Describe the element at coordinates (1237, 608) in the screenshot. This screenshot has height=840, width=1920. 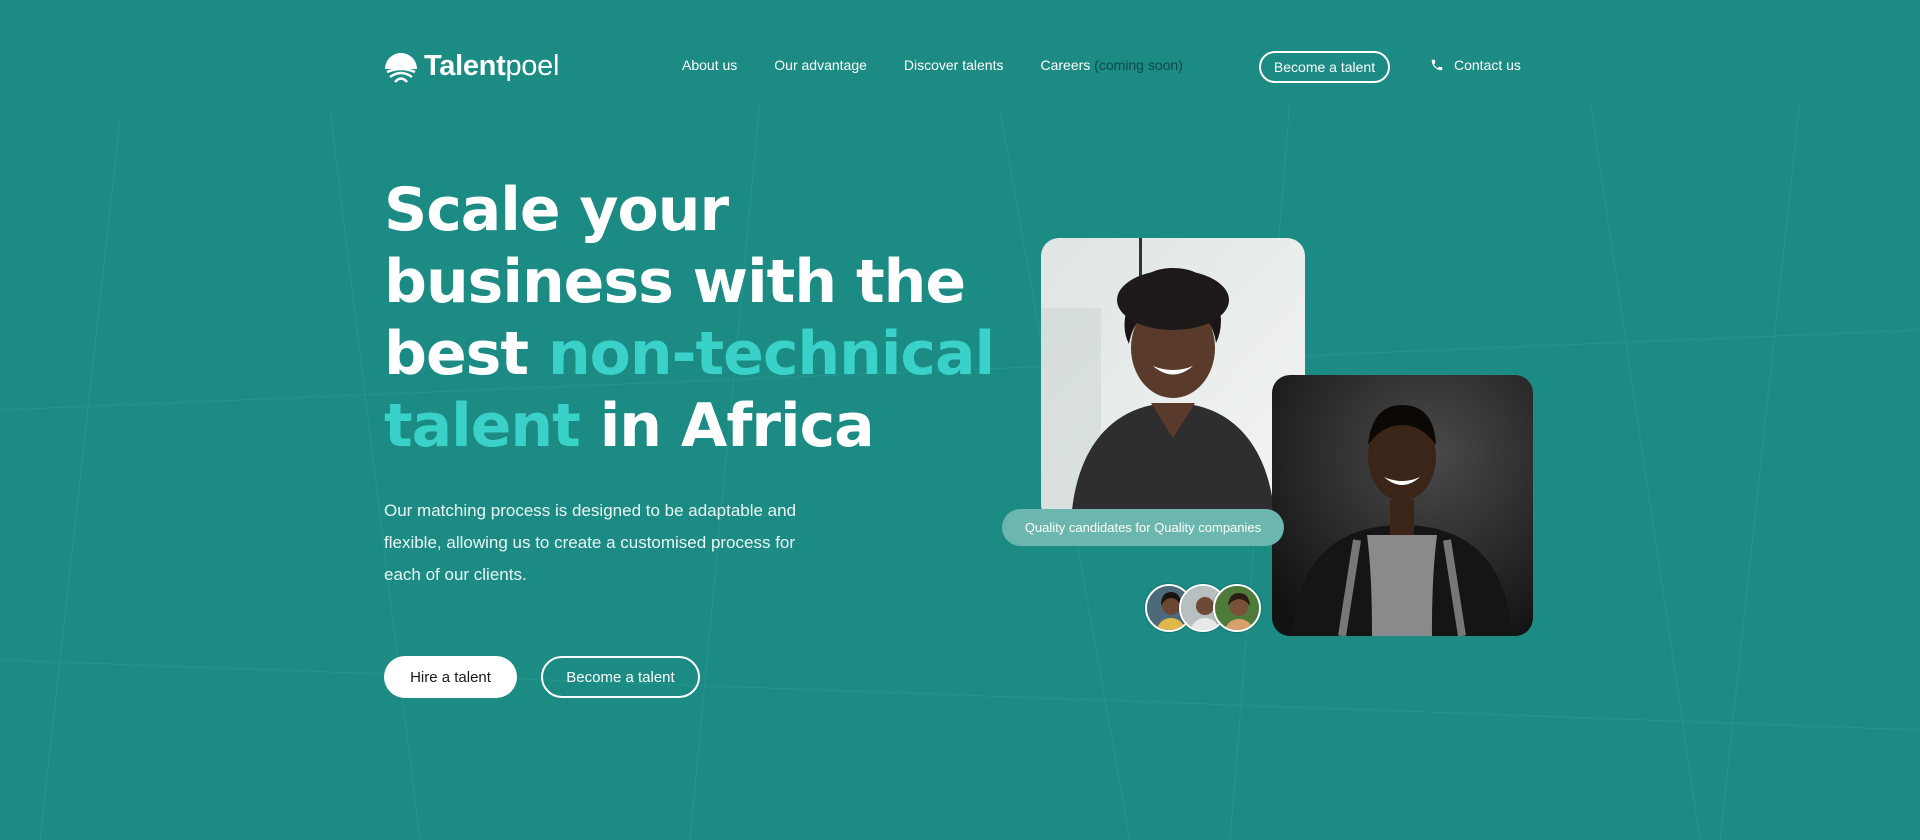
I see `avatar` at that location.